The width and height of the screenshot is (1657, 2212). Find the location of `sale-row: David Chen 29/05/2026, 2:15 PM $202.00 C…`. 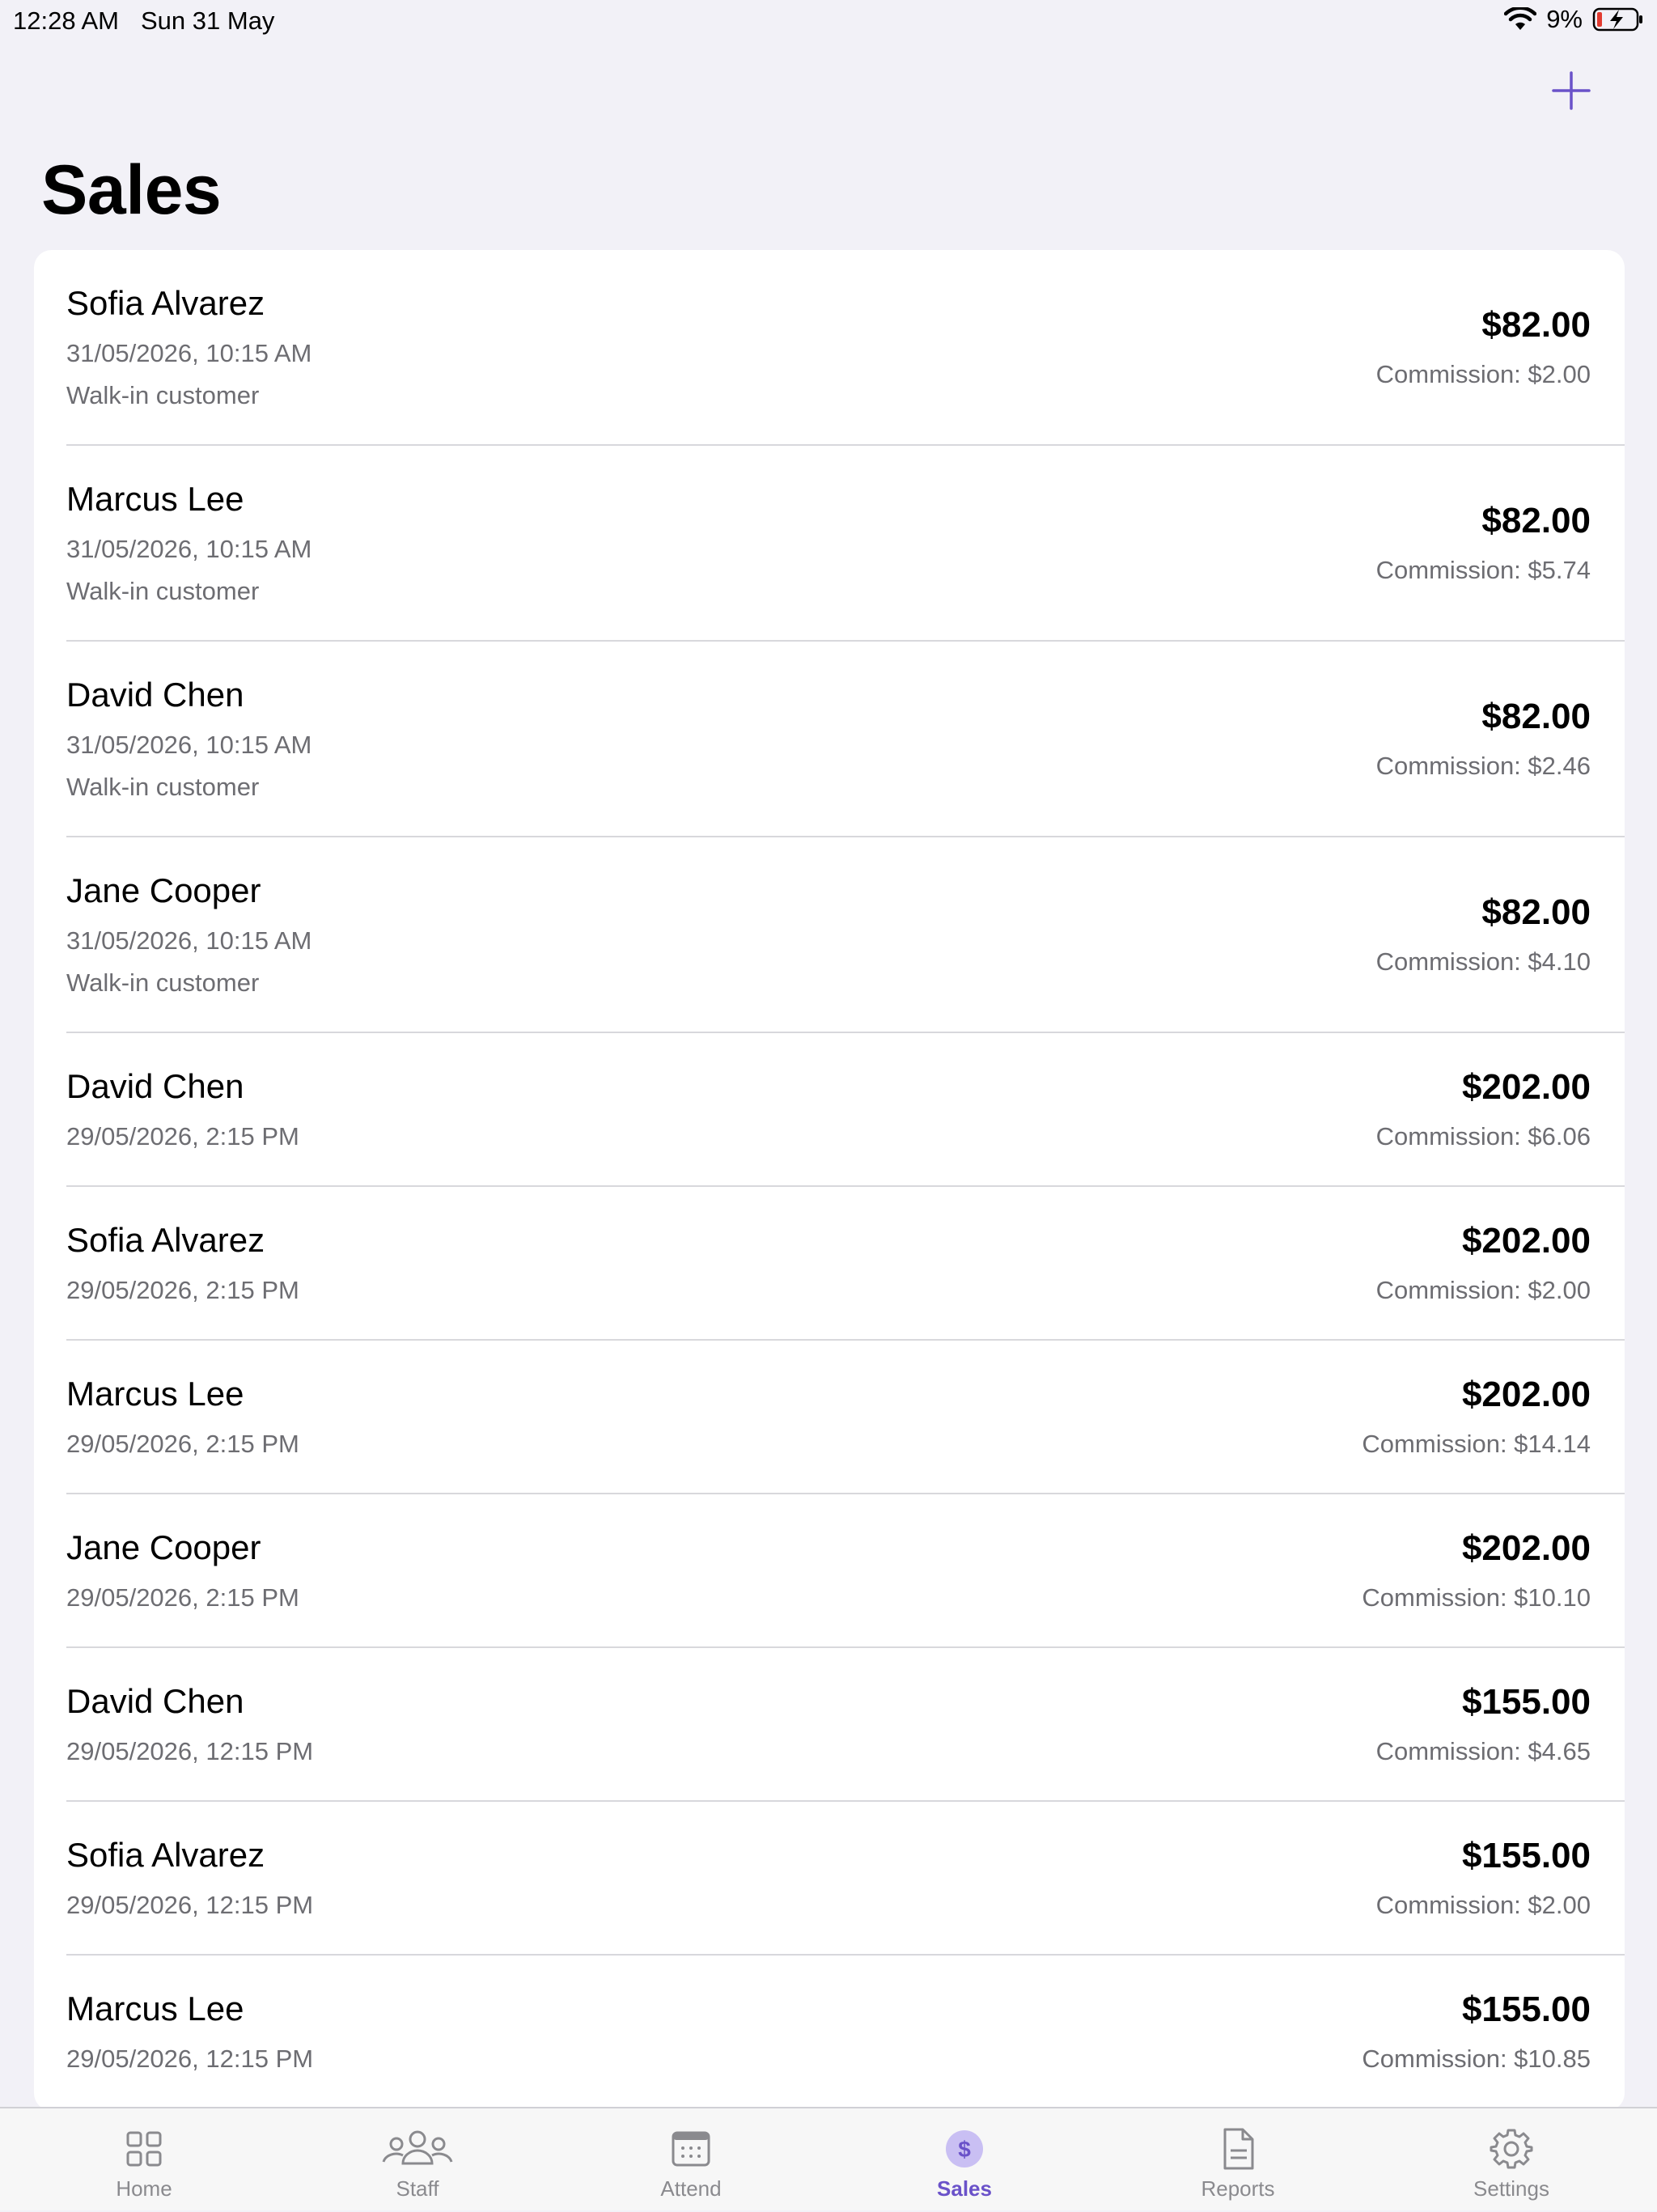

sale-row: David Chen 29/05/2026, 2:15 PM $202.00 C… is located at coordinates (829, 1110).